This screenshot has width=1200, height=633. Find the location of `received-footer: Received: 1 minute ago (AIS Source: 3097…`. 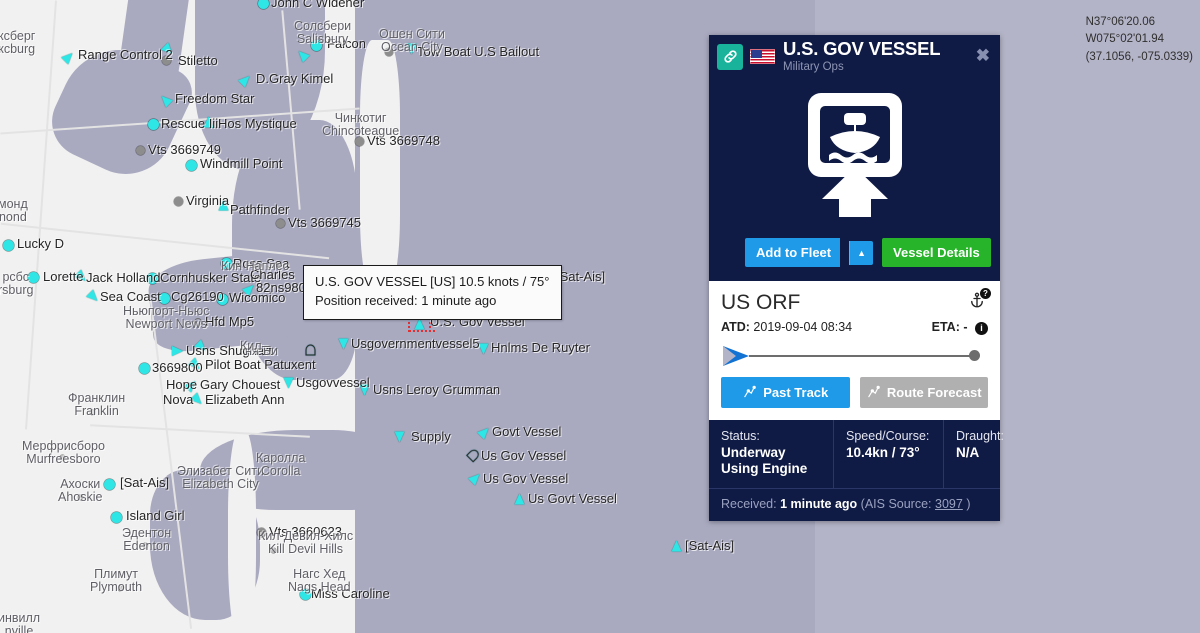

received-footer: Received: 1 minute ago (AIS Source: 3097… is located at coordinates (854, 505).